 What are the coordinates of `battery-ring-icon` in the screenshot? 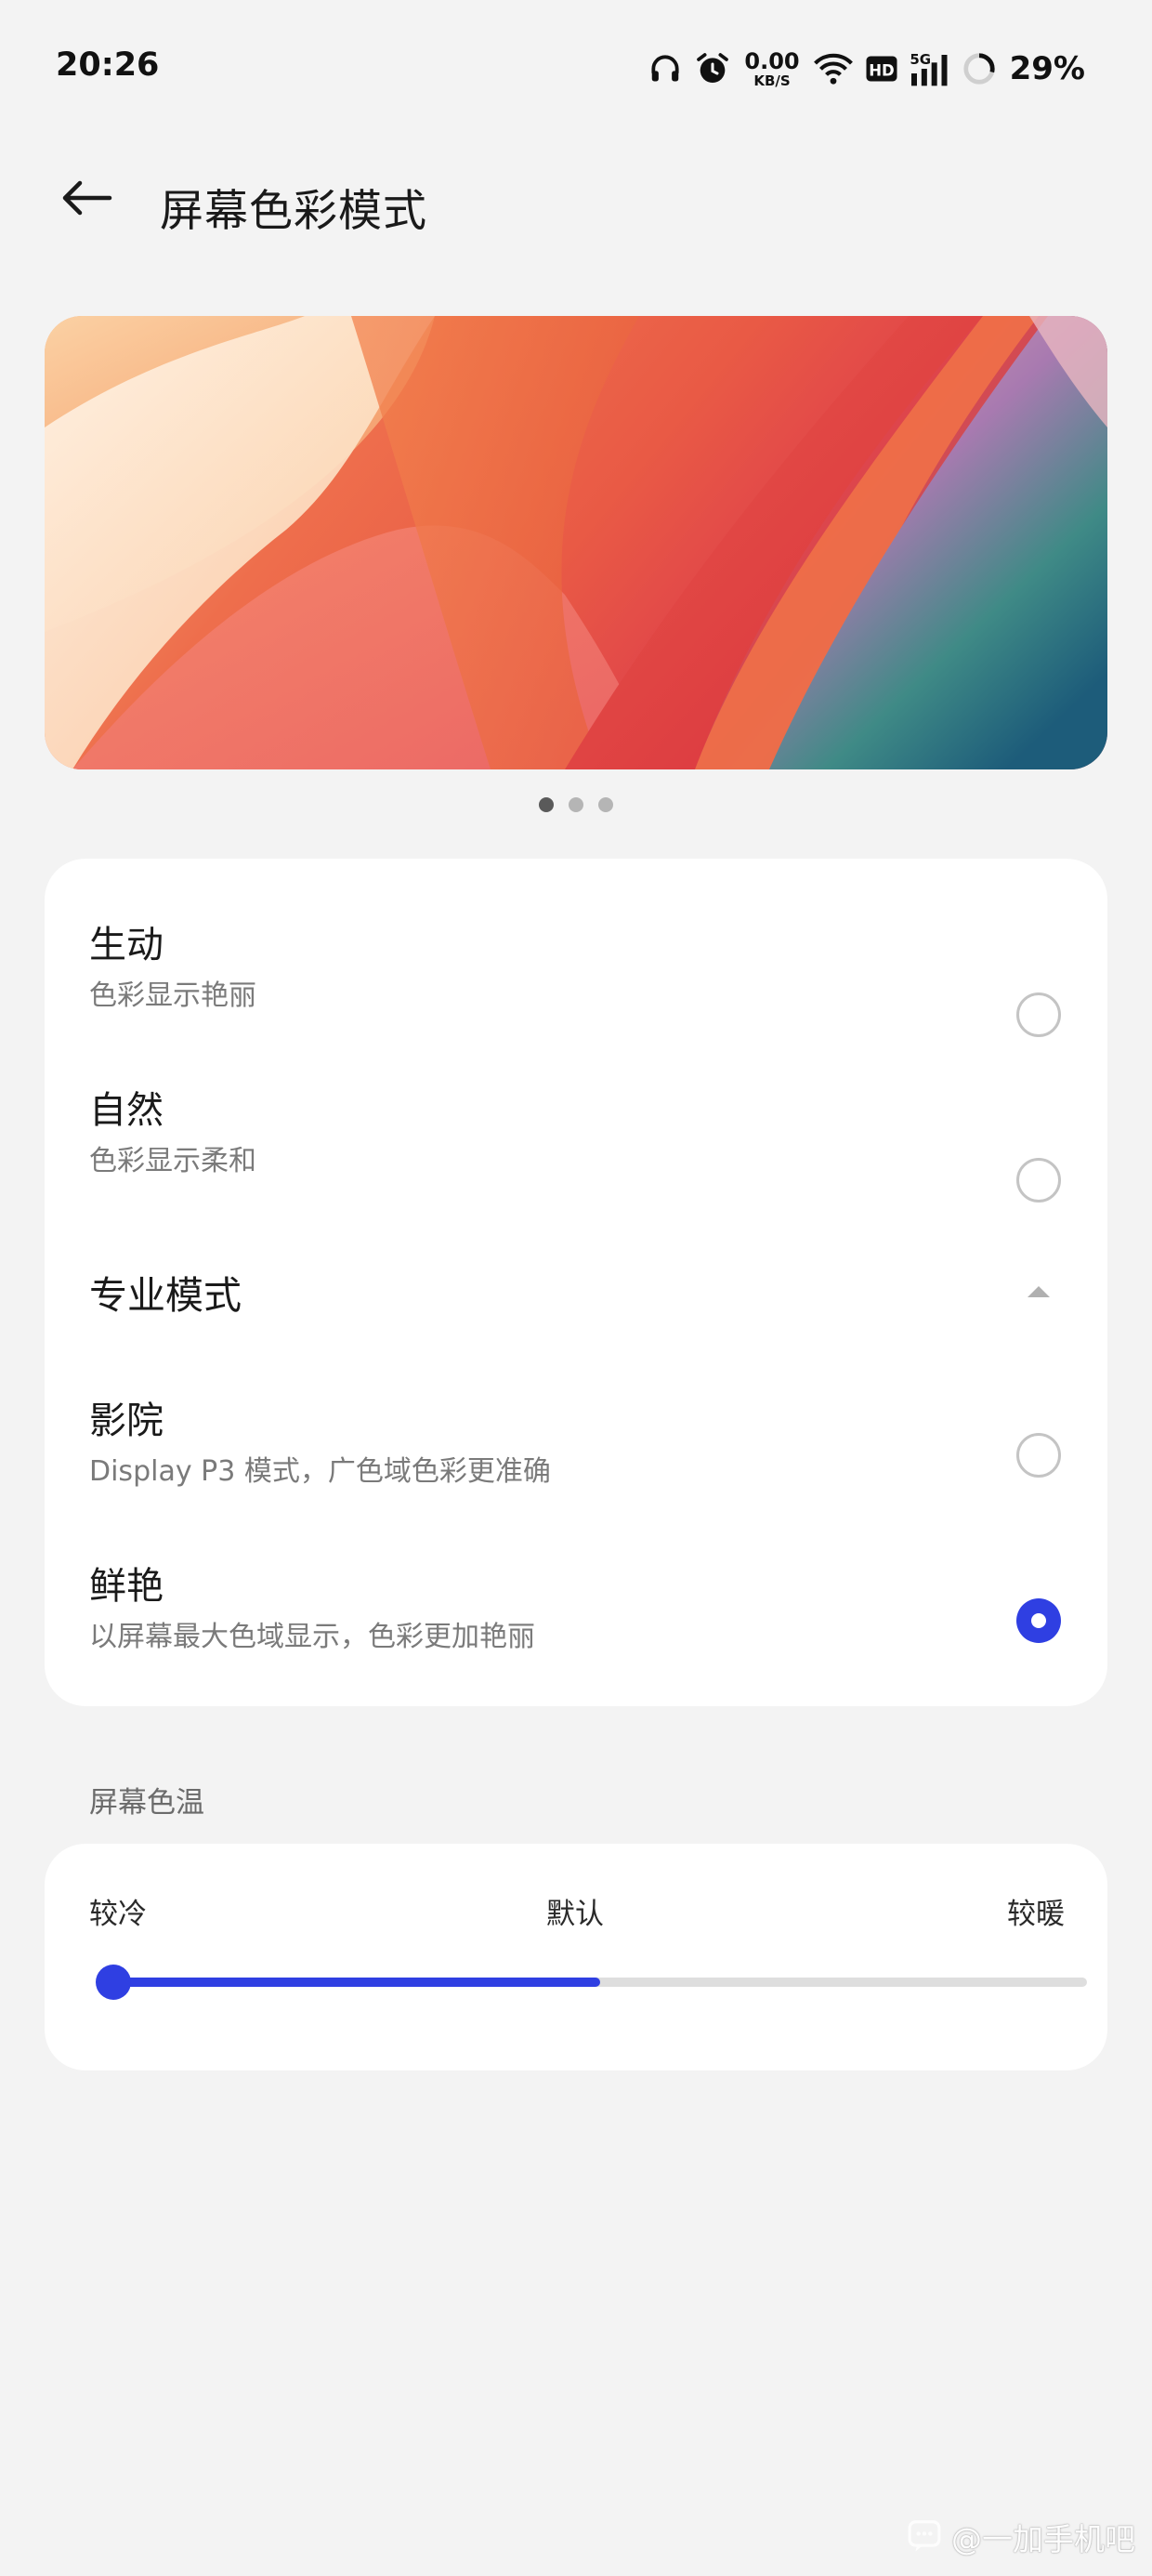 It's located at (979, 68).